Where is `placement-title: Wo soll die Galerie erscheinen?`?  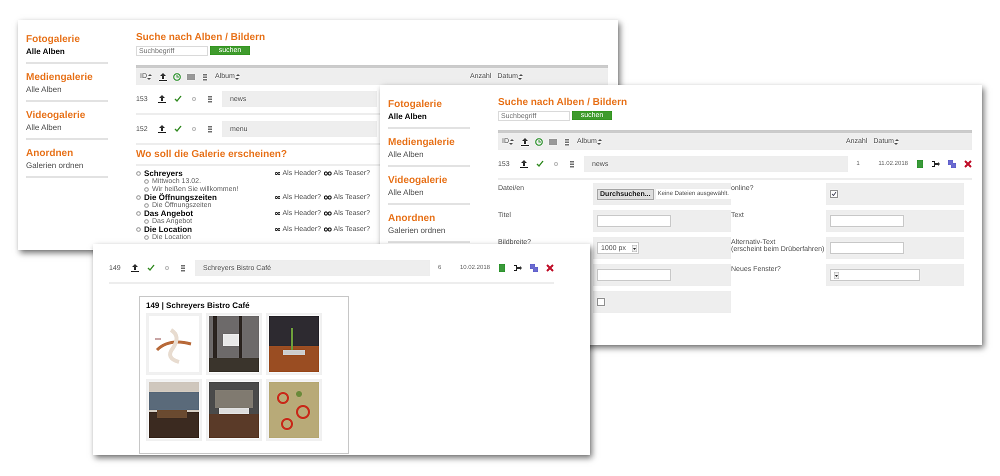
placement-title: Wo soll die Galerie erscheinen? is located at coordinates (211, 154).